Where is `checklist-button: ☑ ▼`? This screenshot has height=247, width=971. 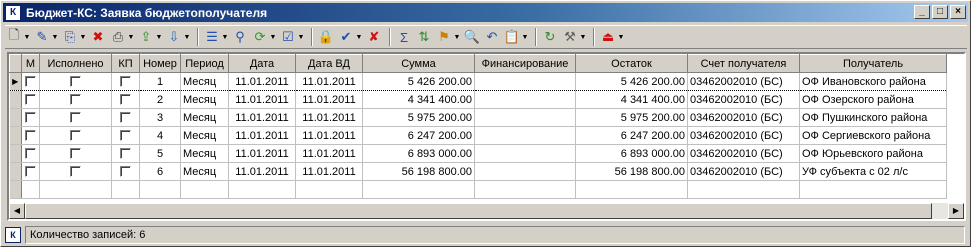
checklist-button: ☑ ▼ is located at coordinates (292, 37).